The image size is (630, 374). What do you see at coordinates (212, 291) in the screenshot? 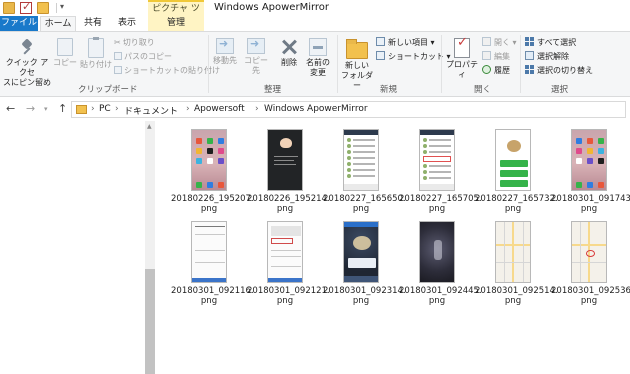
I see `file-name-line1: 20180301_092116.` at bounding box center [212, 291].